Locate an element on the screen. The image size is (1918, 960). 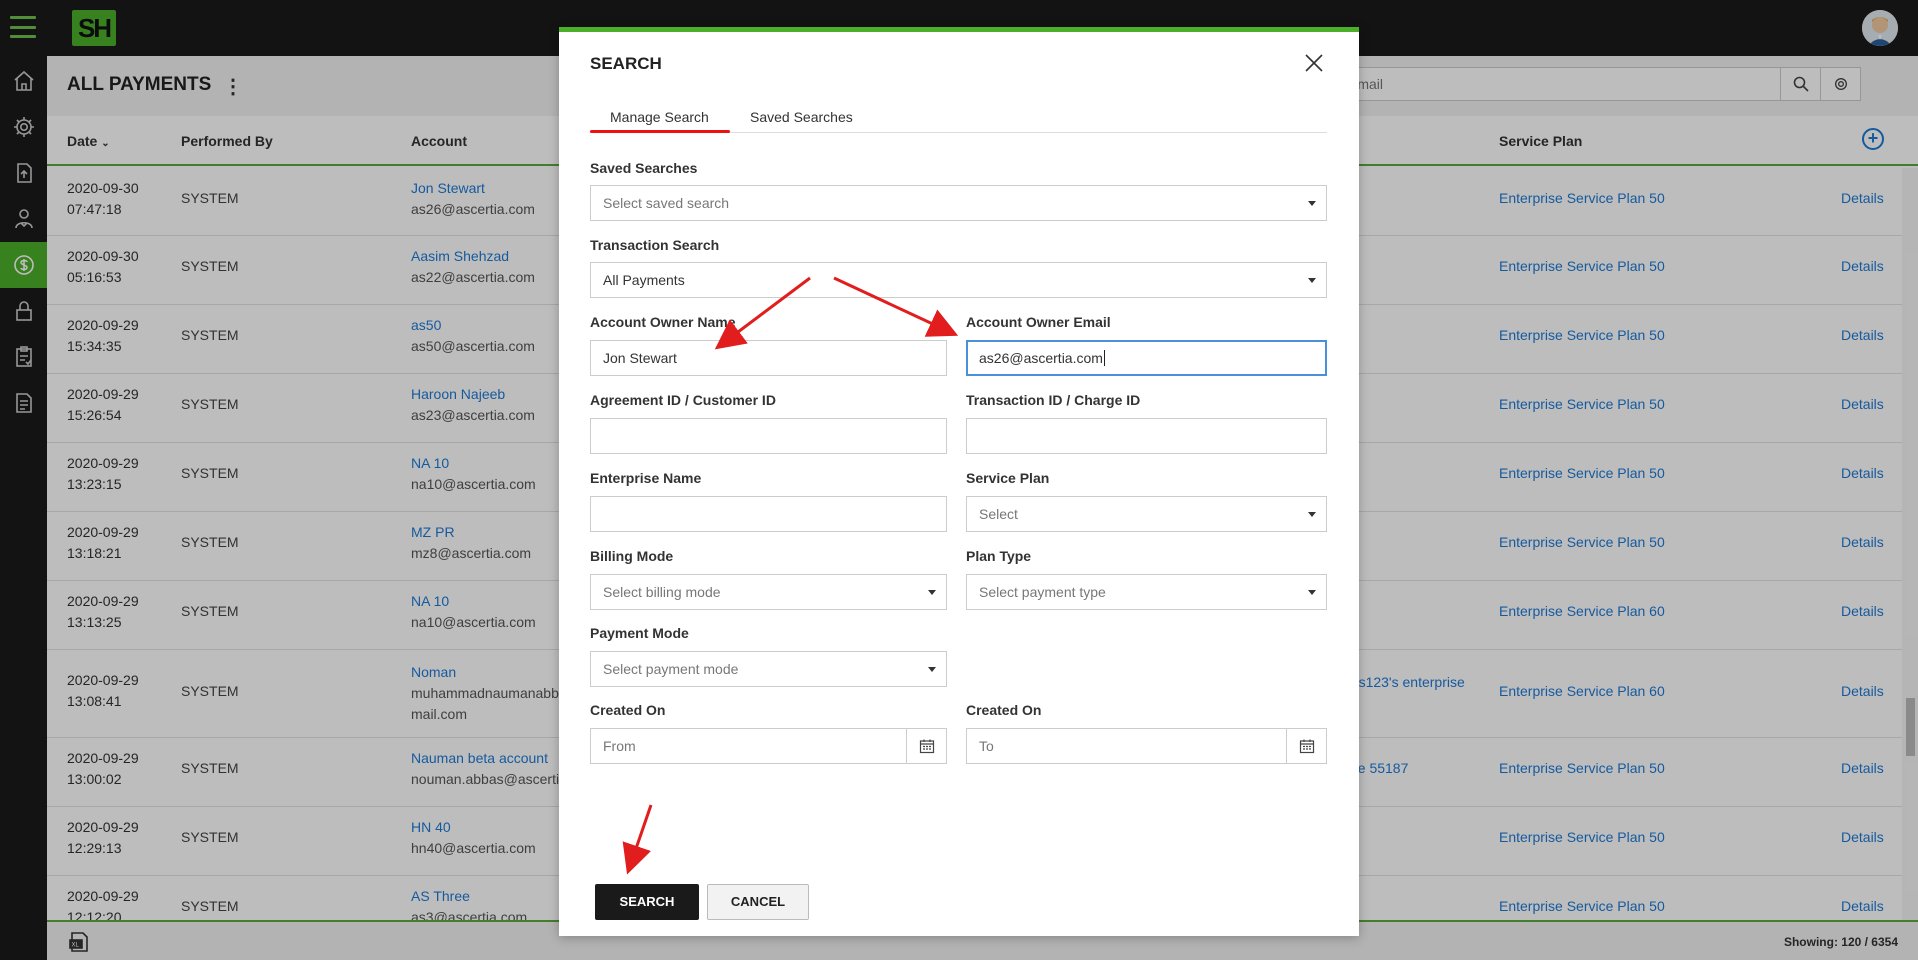
enterprise-name-input is located at coordinates (768, 514).